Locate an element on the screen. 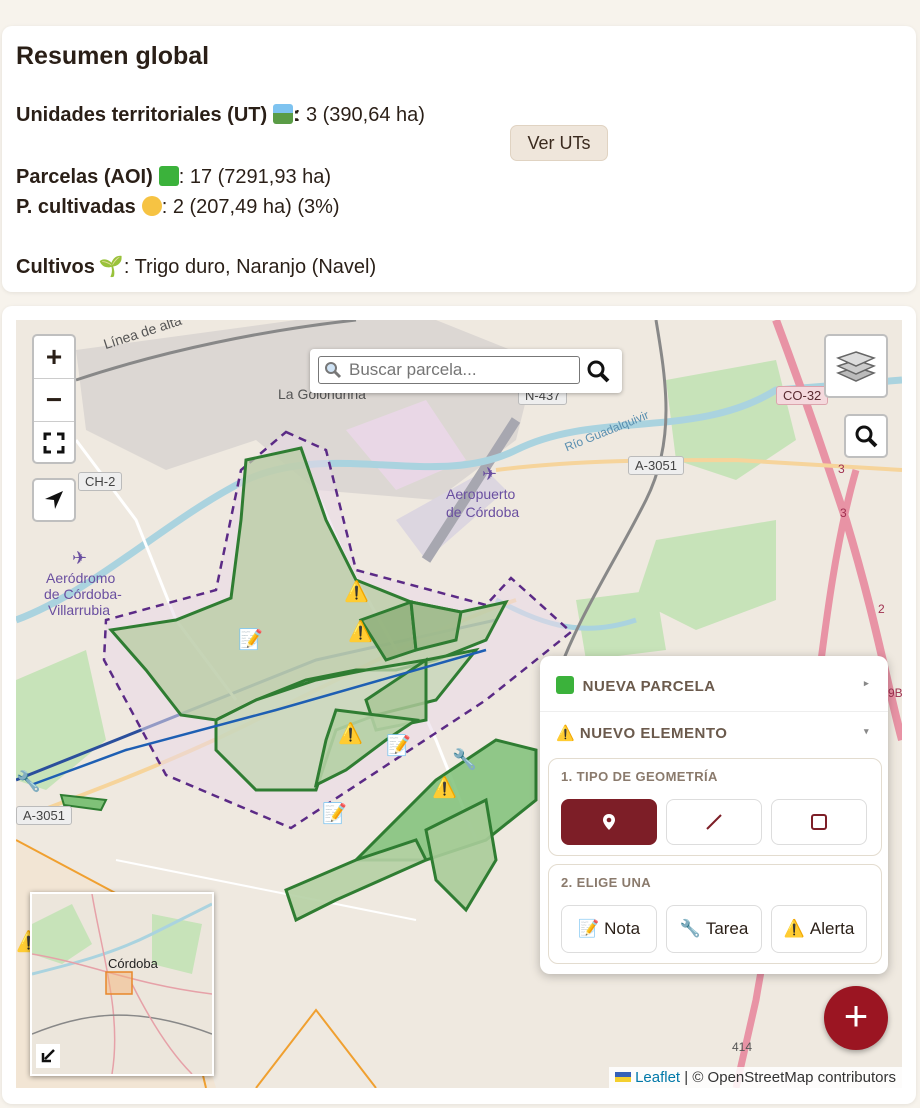  alert-label: Alerta is located at coordinates (832, 928).